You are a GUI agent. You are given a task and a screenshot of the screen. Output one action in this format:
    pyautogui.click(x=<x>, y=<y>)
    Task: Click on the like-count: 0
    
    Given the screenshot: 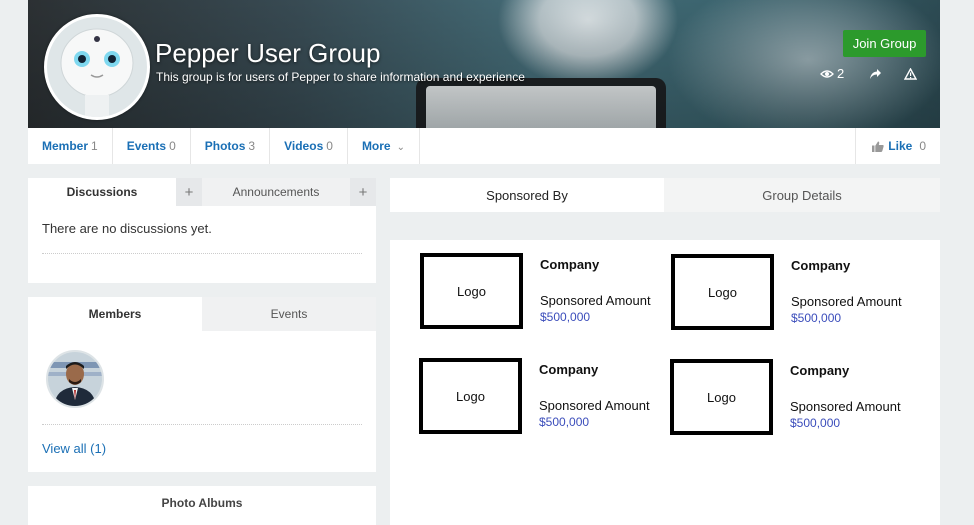 What is the action you would take?
    pyautogui.click(x=922, y=146)
    